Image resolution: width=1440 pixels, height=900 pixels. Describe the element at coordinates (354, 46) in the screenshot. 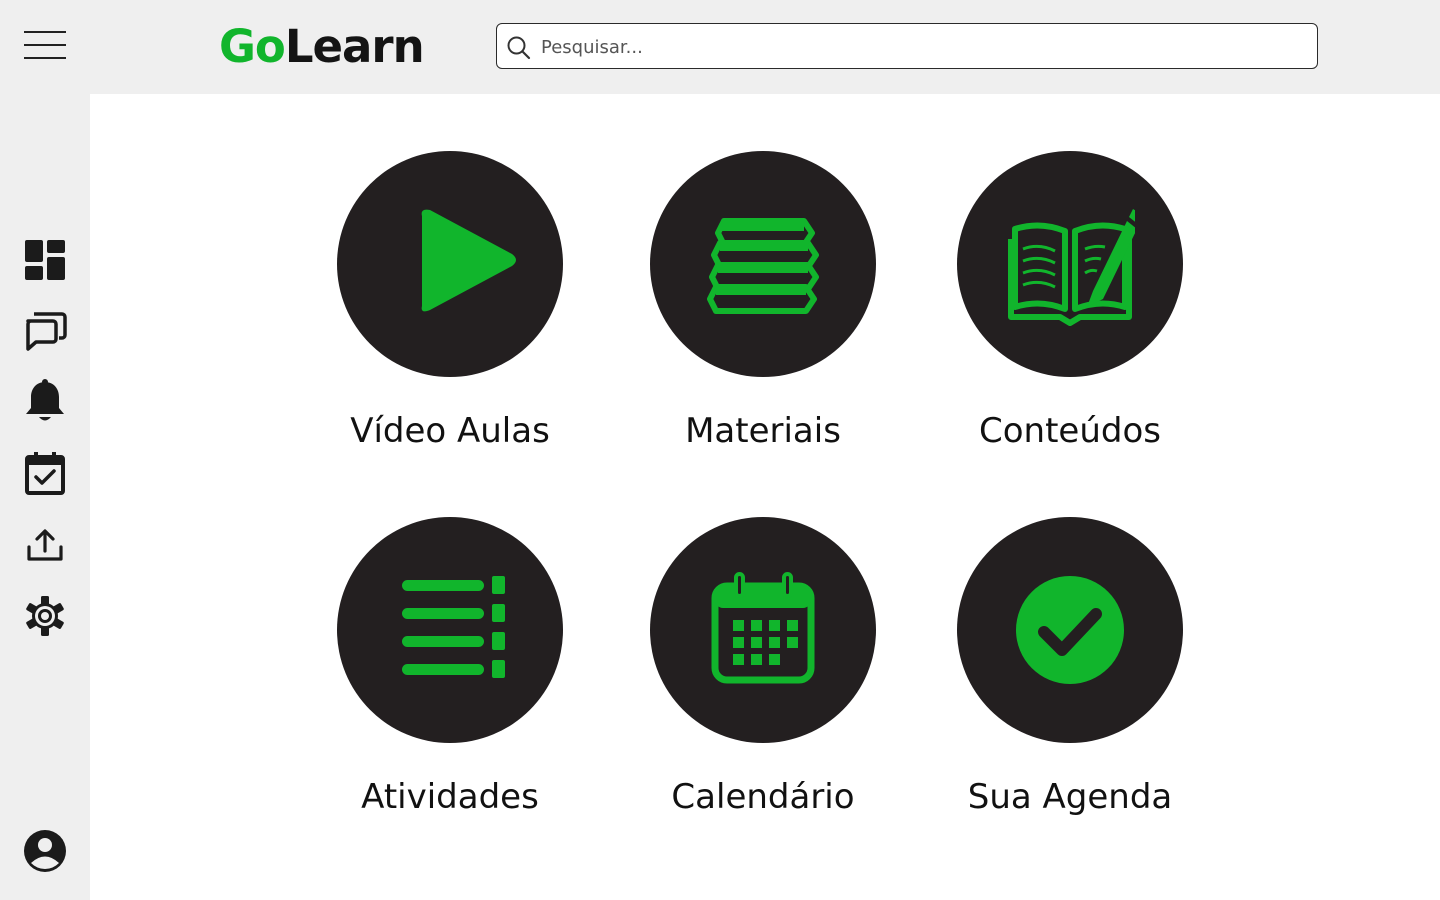

I see `logo-learn: Learn` at that location.